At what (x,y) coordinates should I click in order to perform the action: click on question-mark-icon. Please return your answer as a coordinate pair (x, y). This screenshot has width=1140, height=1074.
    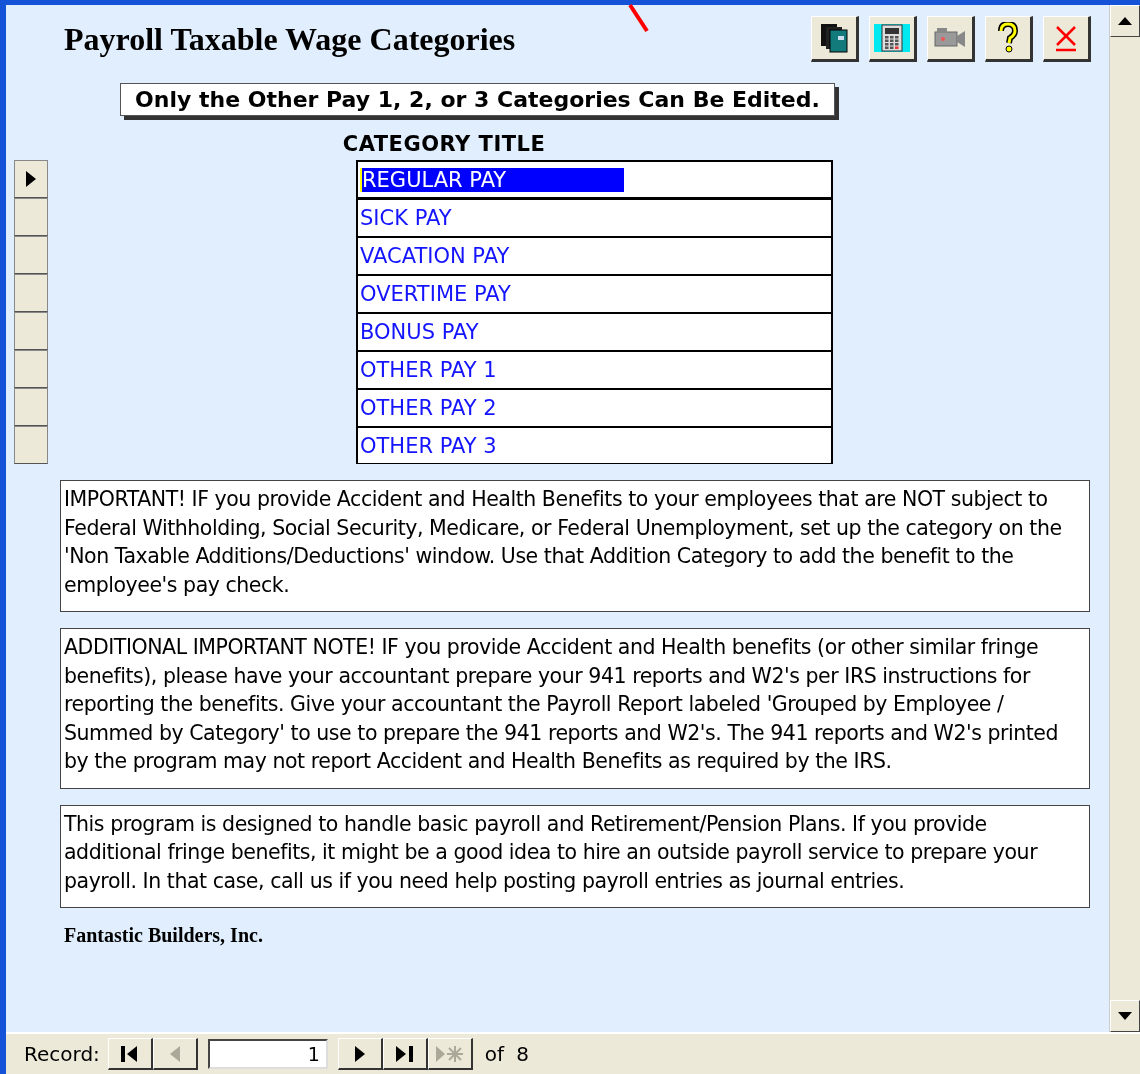
    Looking at the image, I should click on (1008, 38).